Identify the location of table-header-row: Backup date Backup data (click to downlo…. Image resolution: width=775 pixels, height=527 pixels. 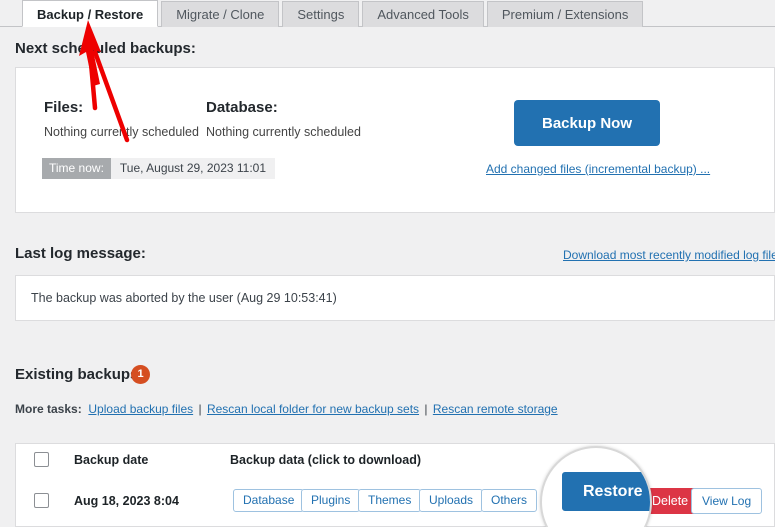
(395, 460).